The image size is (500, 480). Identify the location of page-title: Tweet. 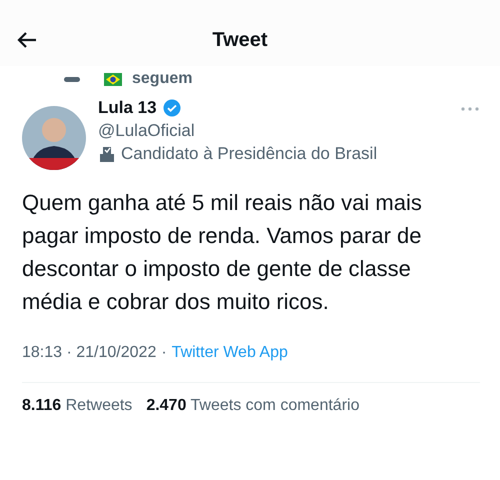
(240, 40).